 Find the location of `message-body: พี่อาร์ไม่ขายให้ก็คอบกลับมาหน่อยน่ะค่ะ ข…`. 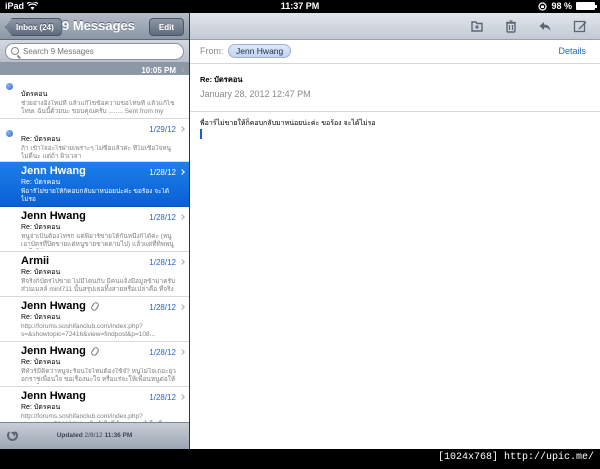

message-body: พี่อาร์ไม่ขายให้ก็คอบกลับมาหน่อยน่ะค่ะ ข… is located at coordinates (288, 123).